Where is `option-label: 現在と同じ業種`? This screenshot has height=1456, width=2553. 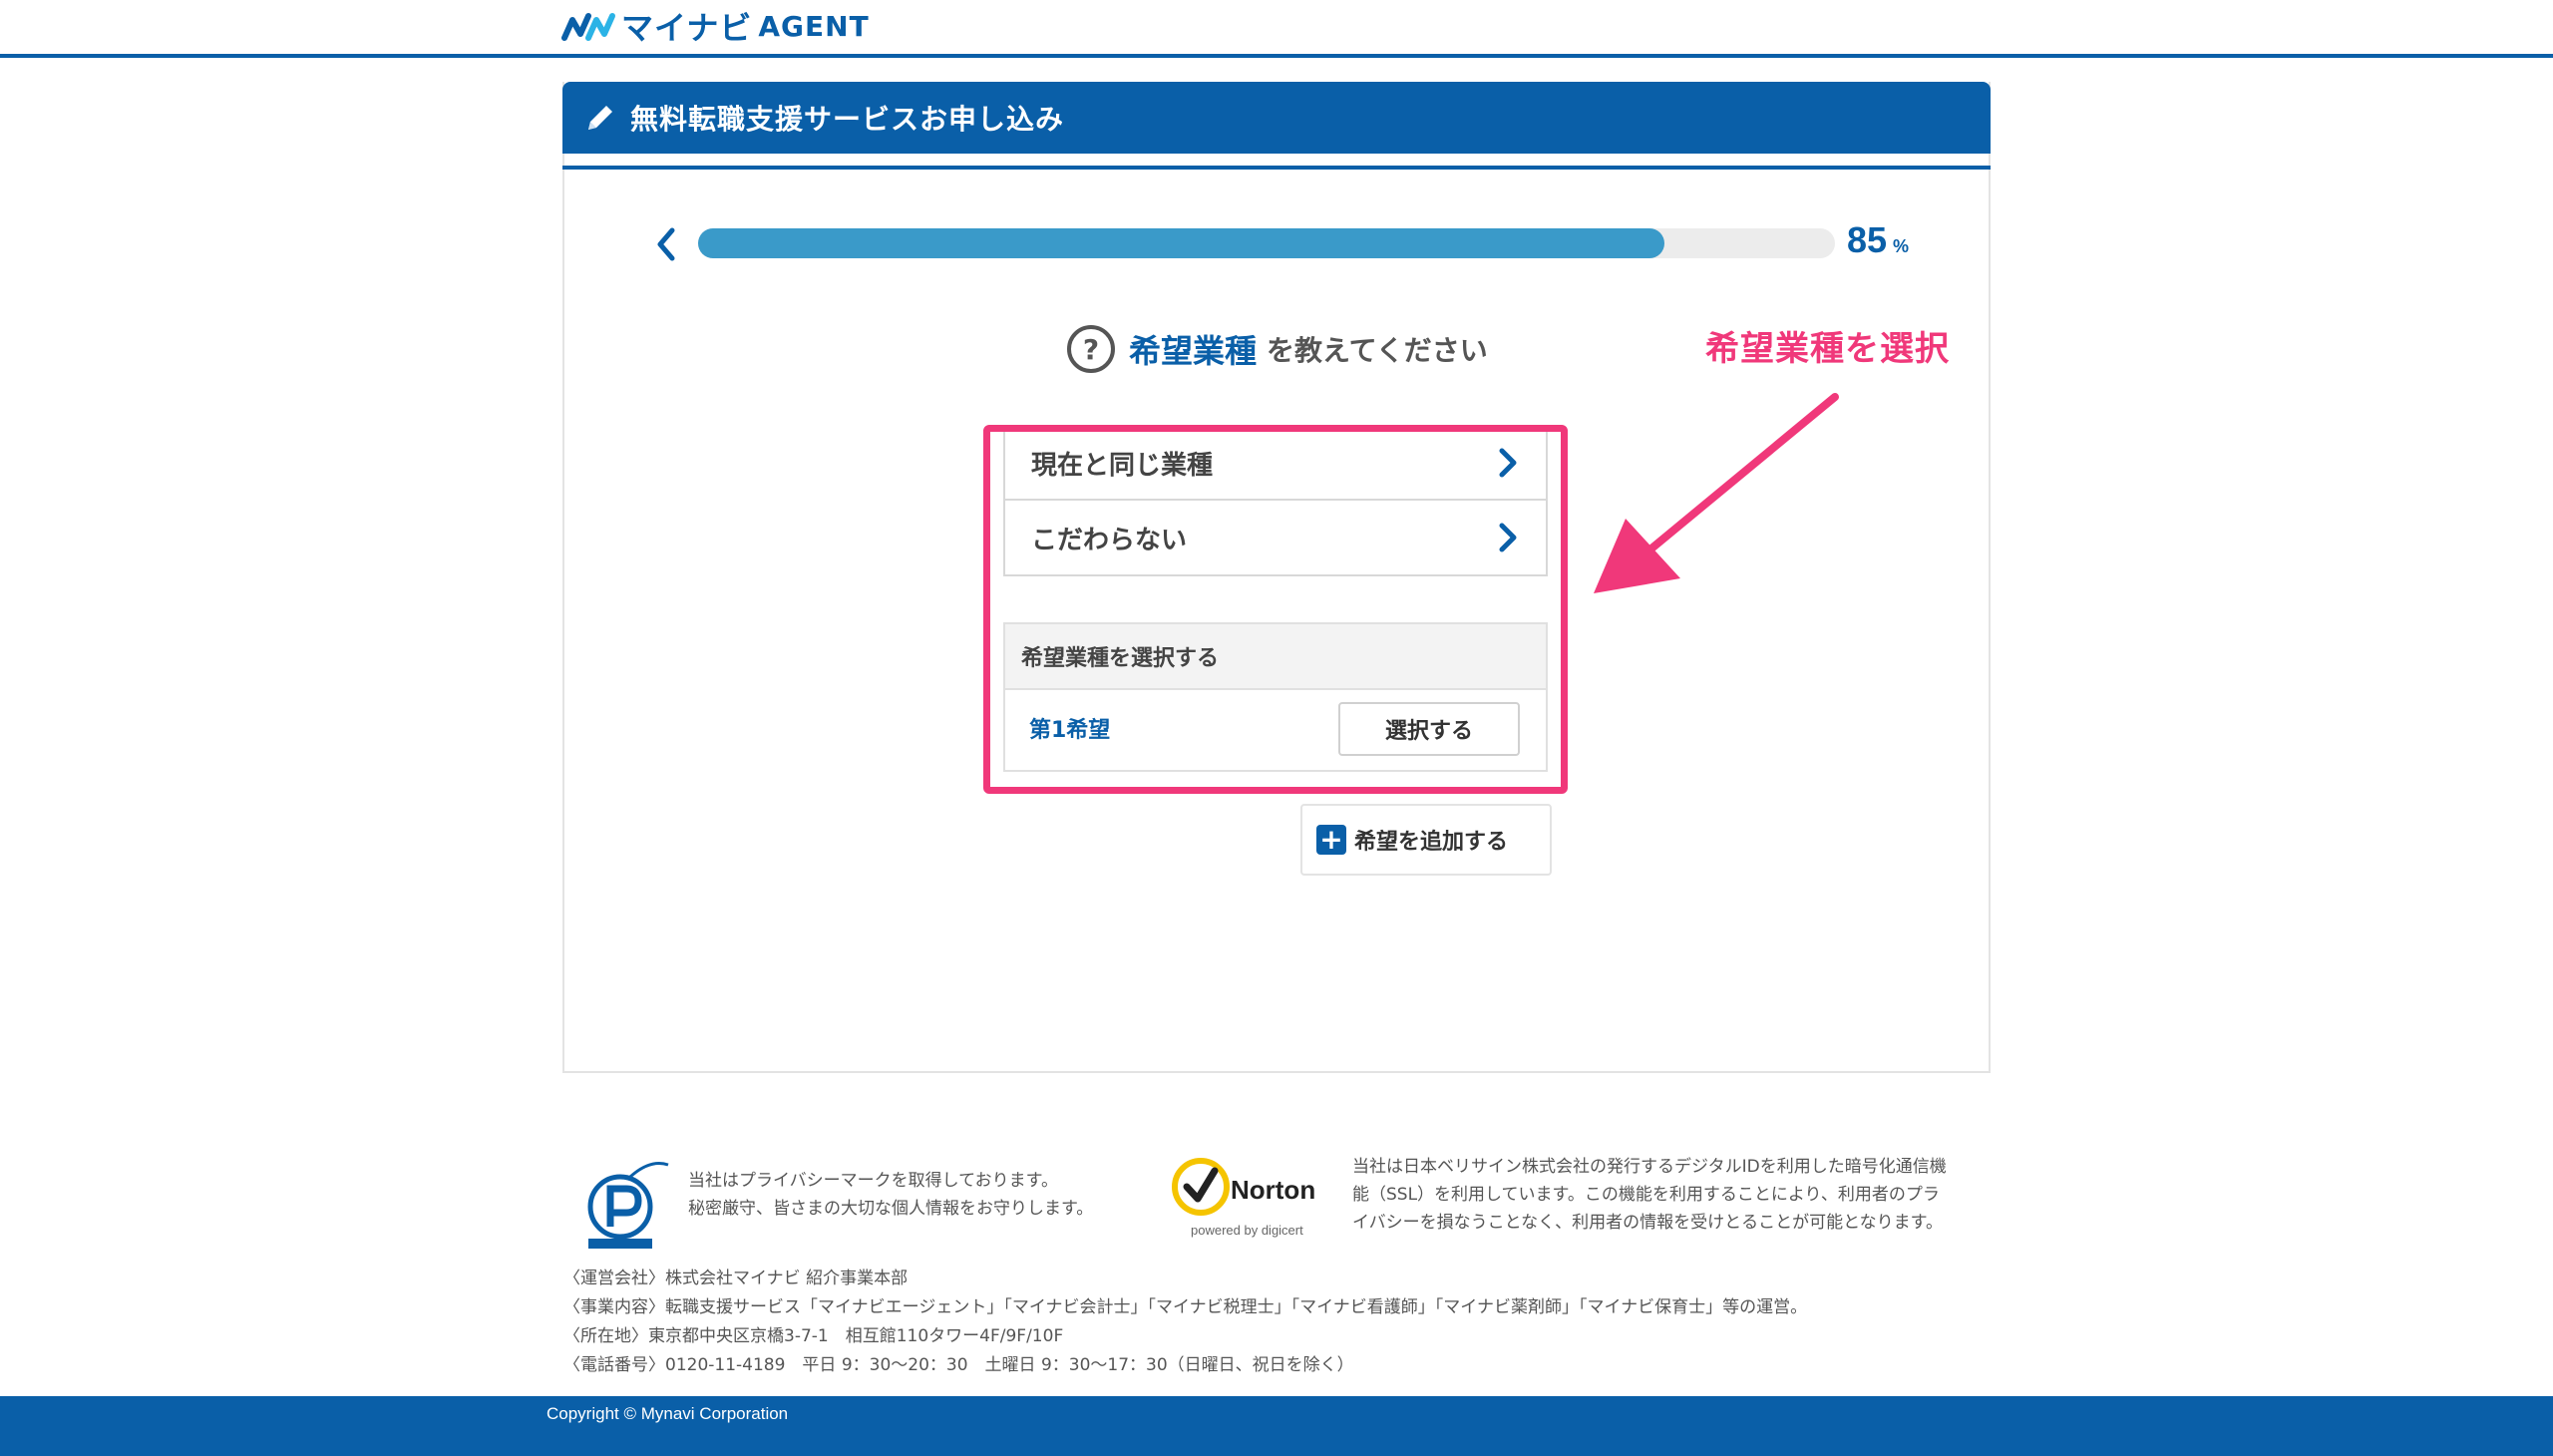
option-label: 現在と同じ業種 is located at coordinates (1123, 465).